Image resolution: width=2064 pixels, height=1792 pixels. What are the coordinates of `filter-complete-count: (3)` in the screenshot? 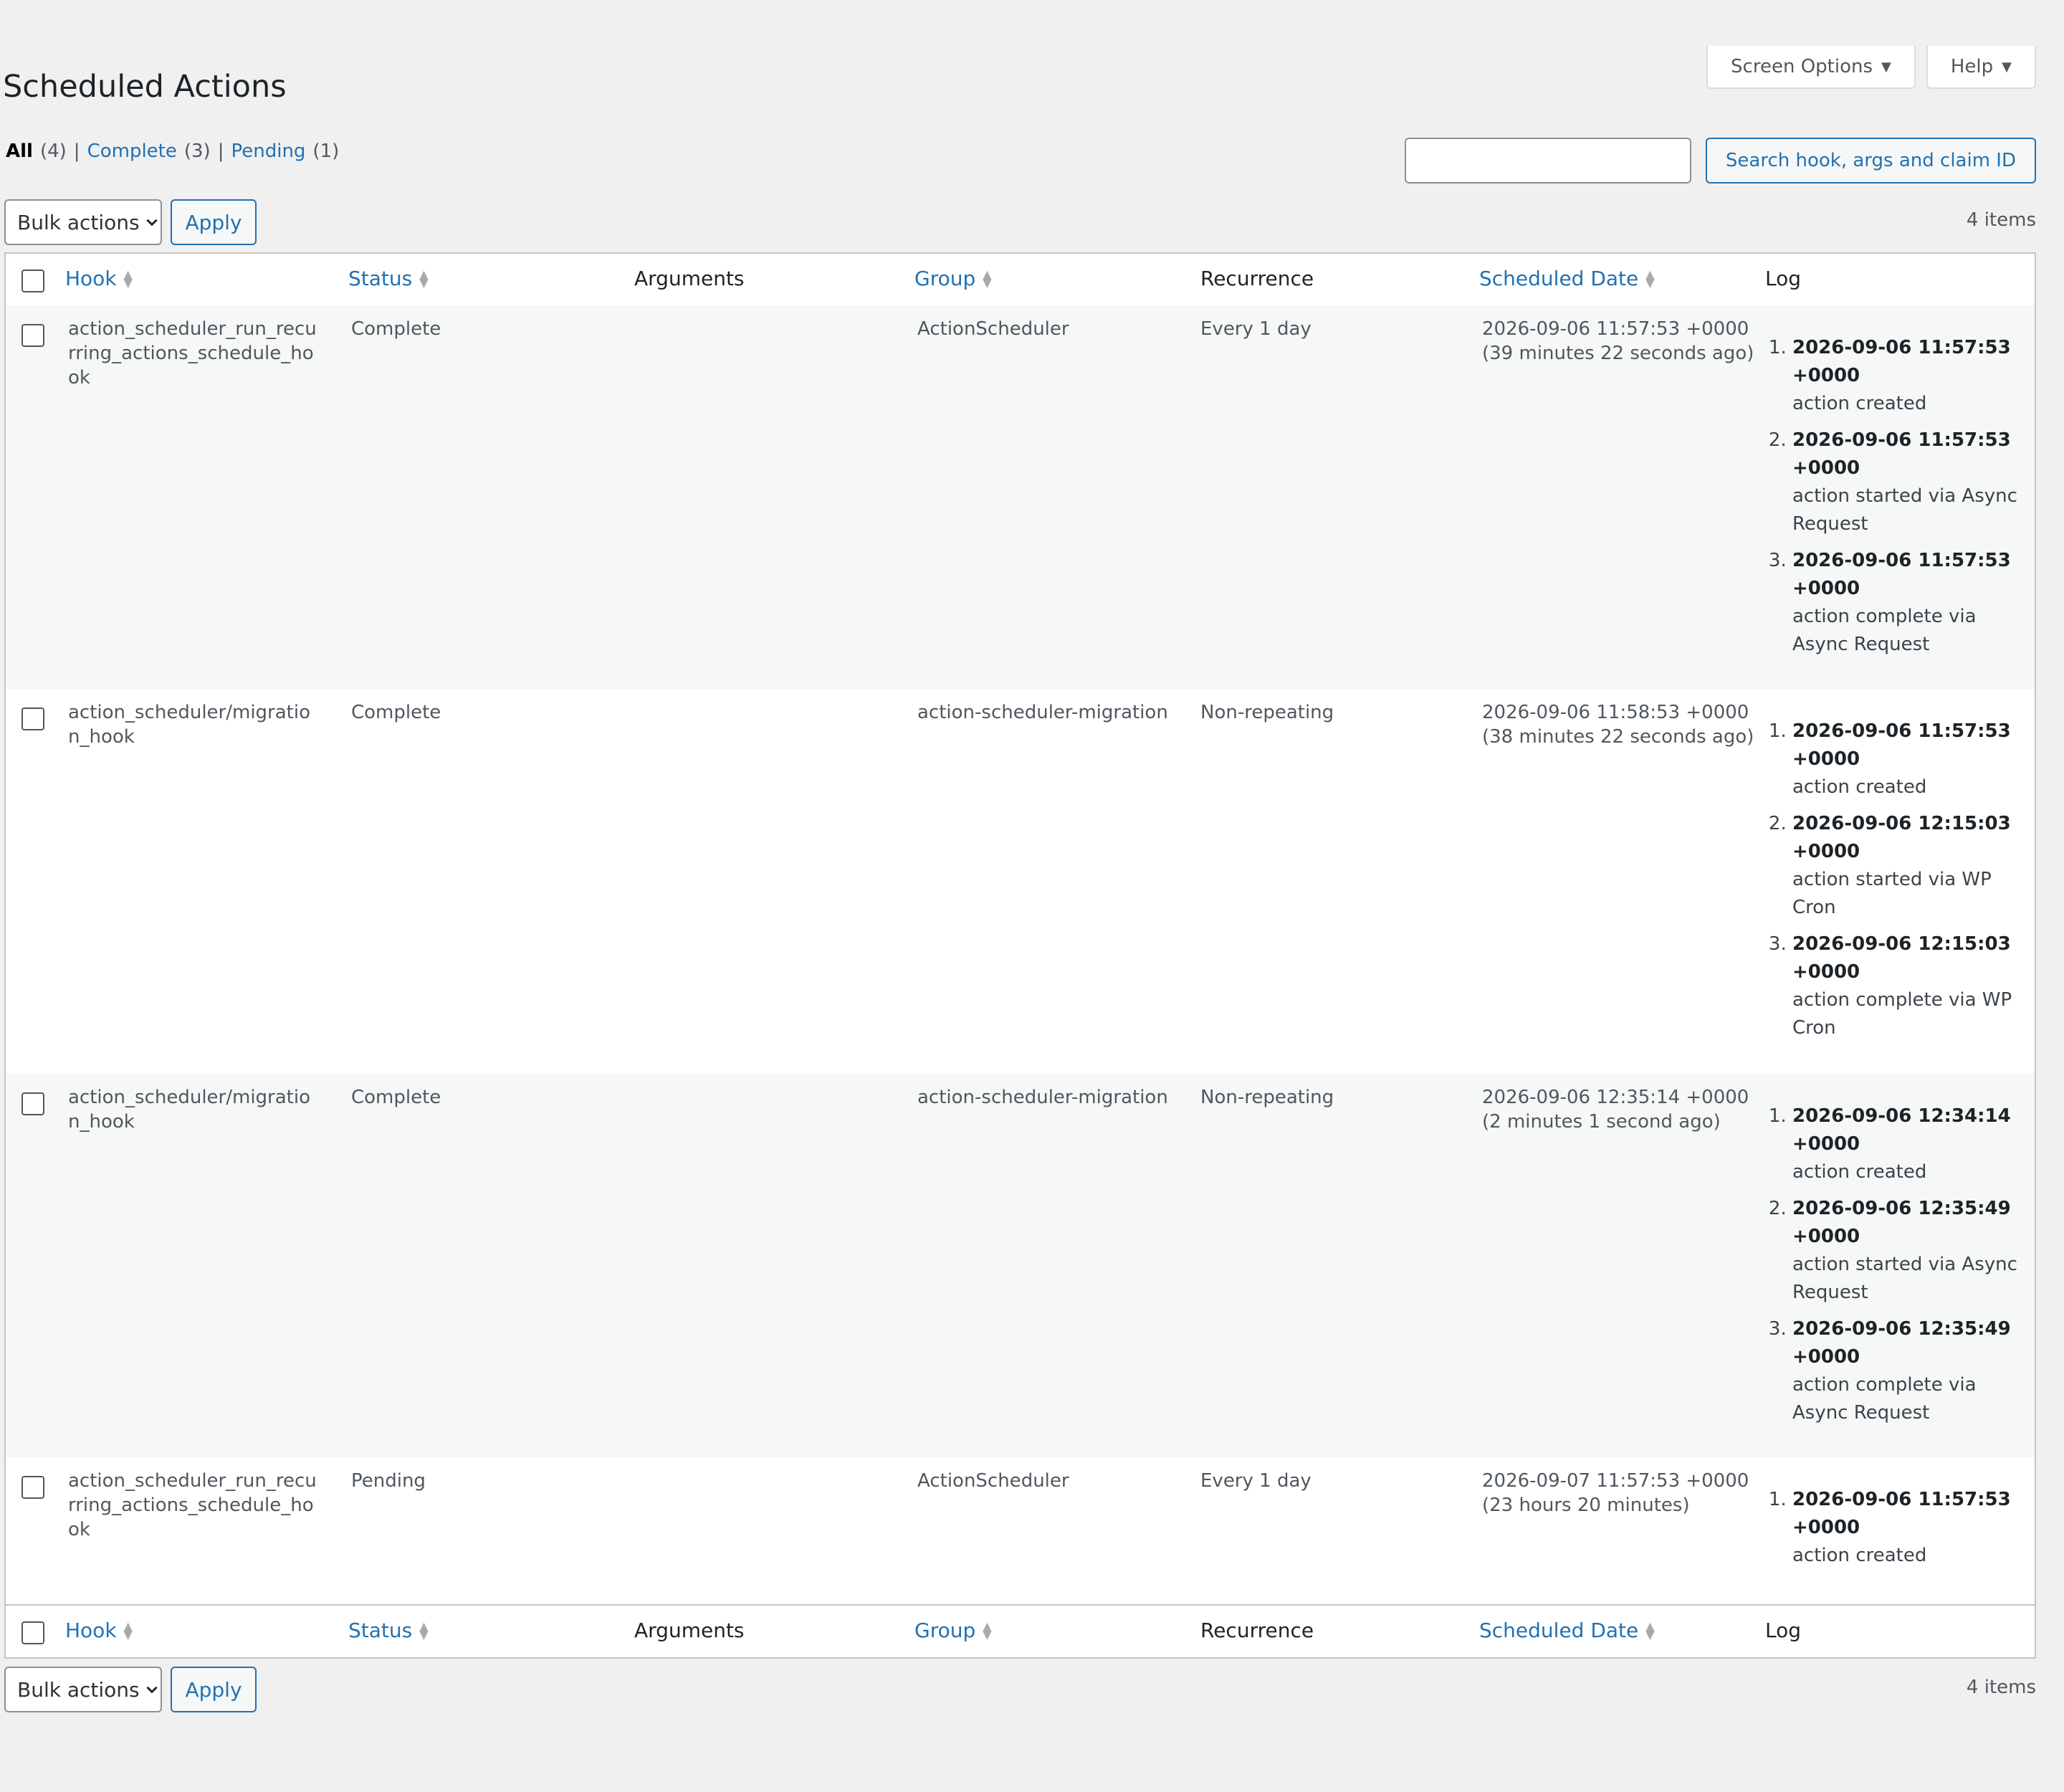 It's located at (197, 151).